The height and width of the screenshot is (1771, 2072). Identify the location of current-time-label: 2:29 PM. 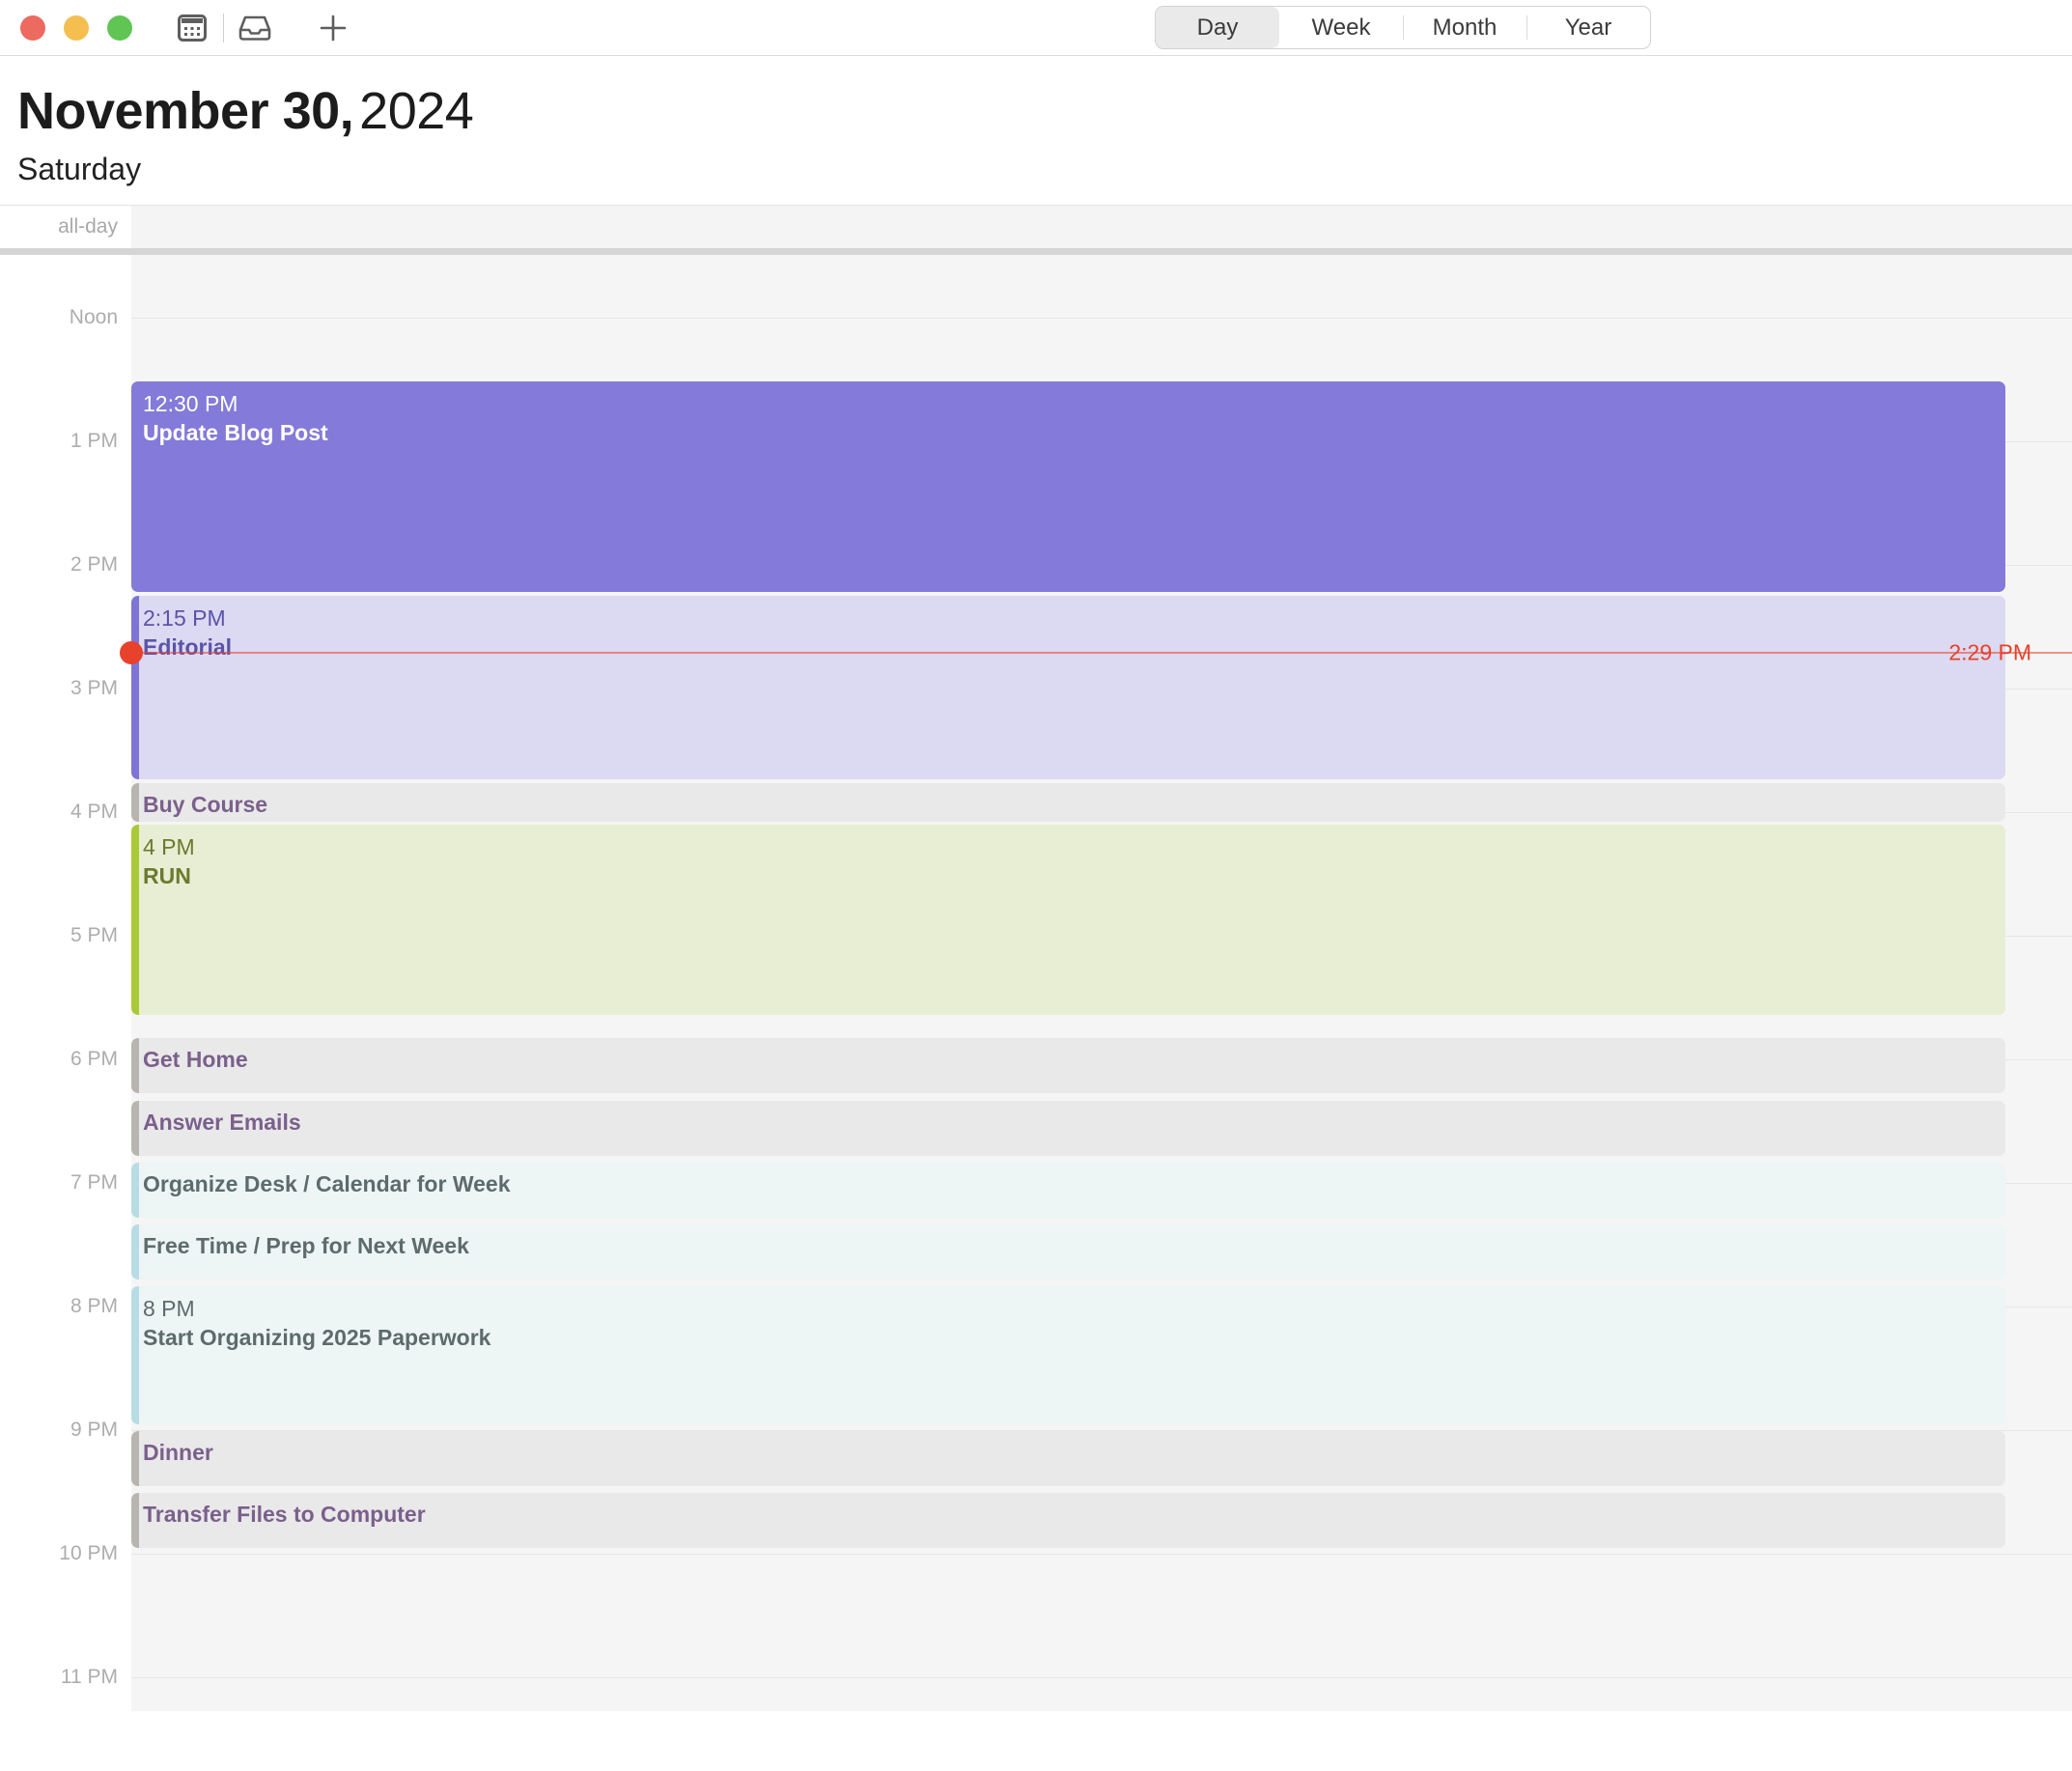
(1990, 652).